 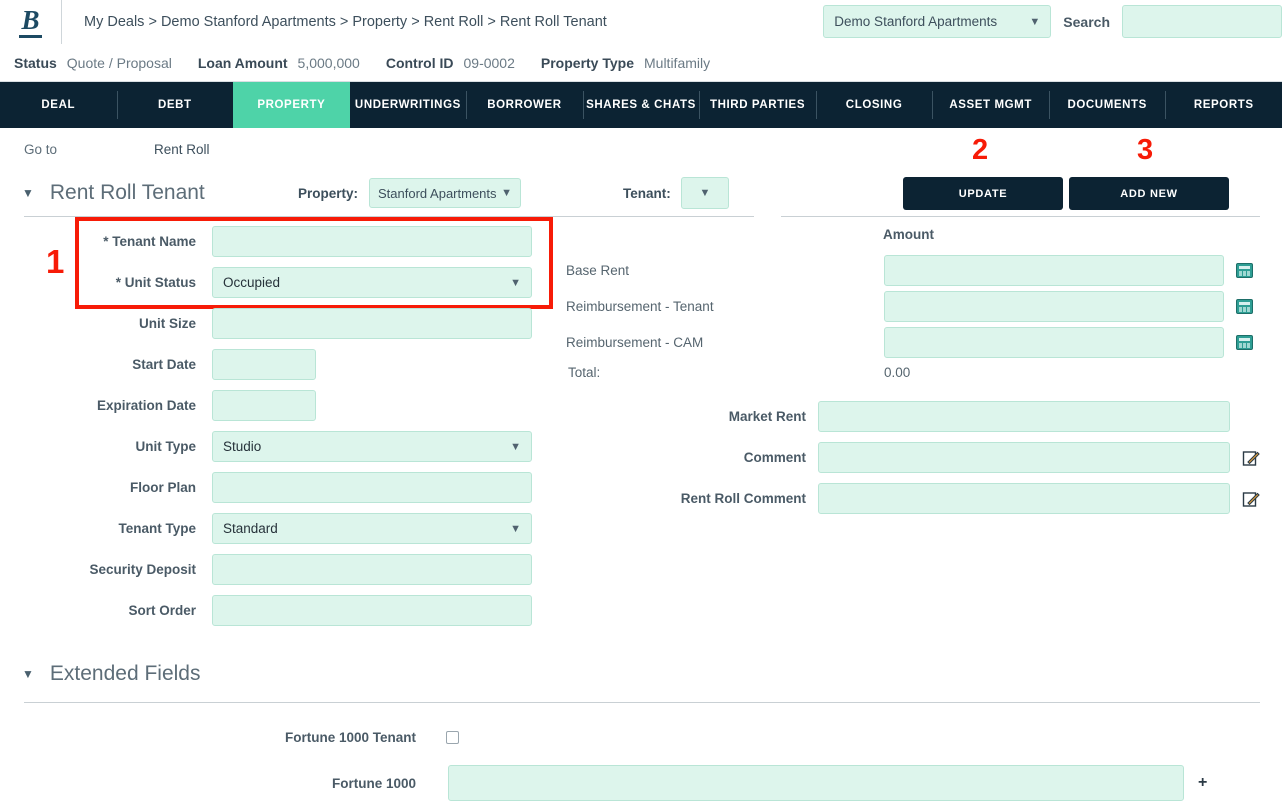 I want to click on nav-tab-label: BORROWER, so click(x=524, y=105).